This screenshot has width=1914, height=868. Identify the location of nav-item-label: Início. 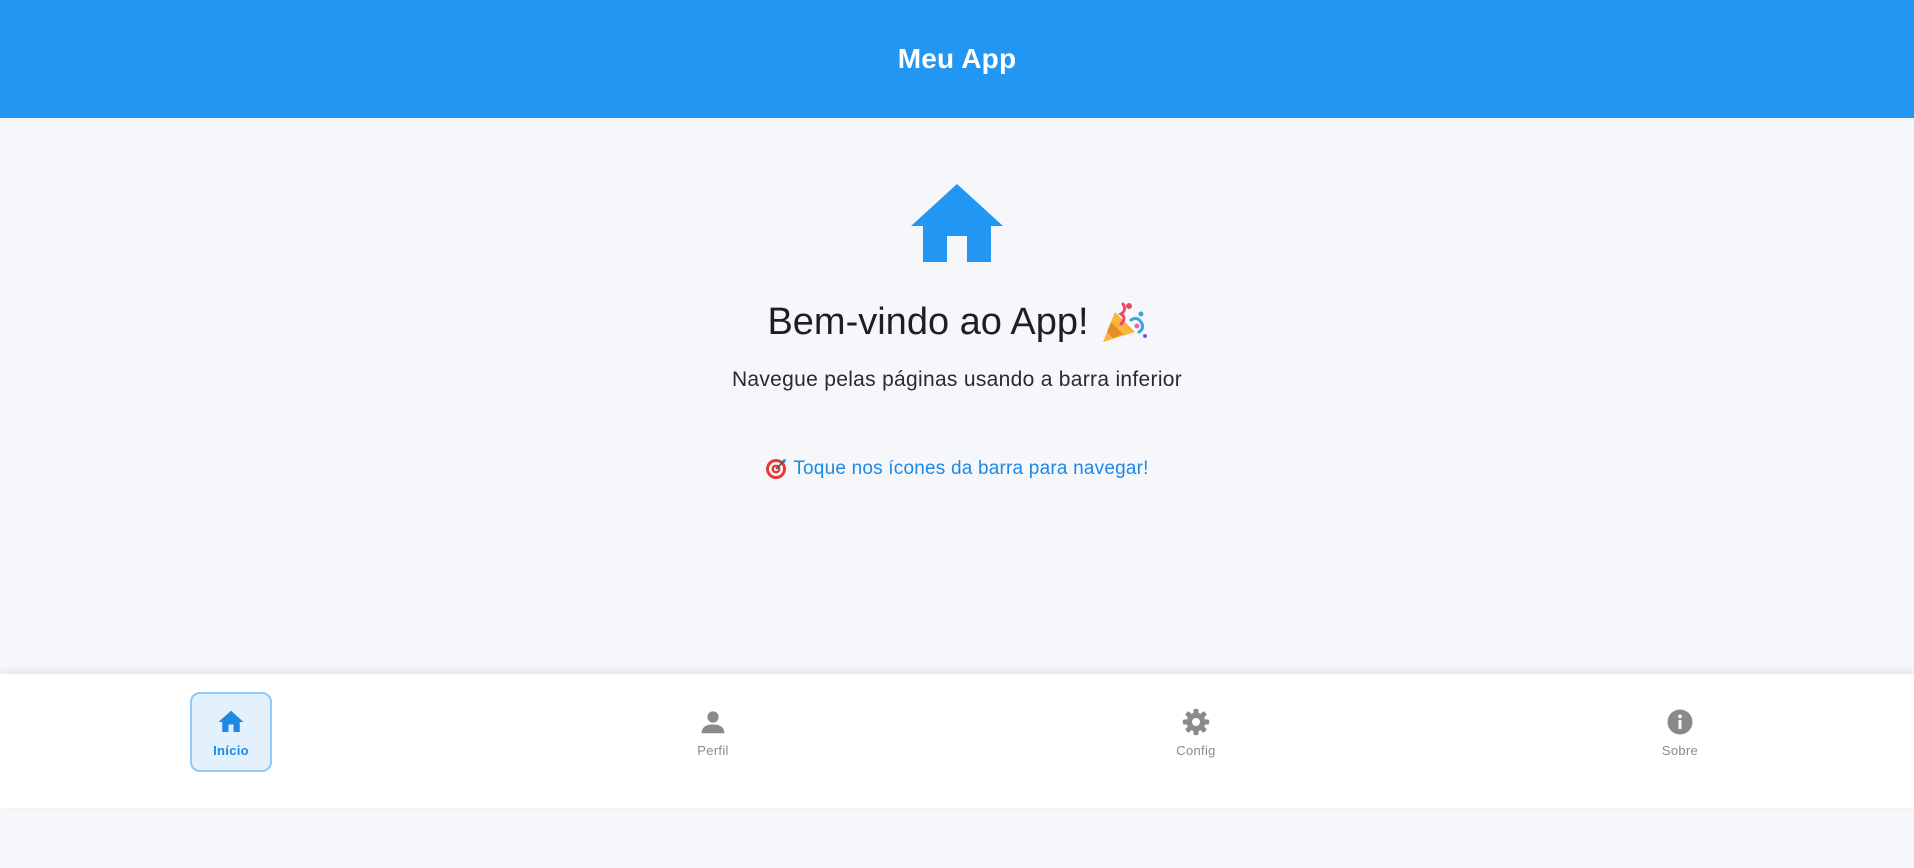
(231, 750).